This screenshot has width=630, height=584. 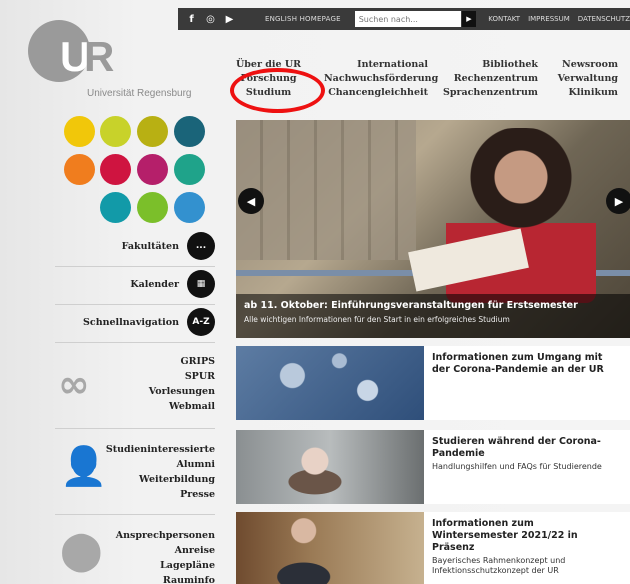 I want to click on nav-newsroom: Newsroom, so click(x=581, y=65).